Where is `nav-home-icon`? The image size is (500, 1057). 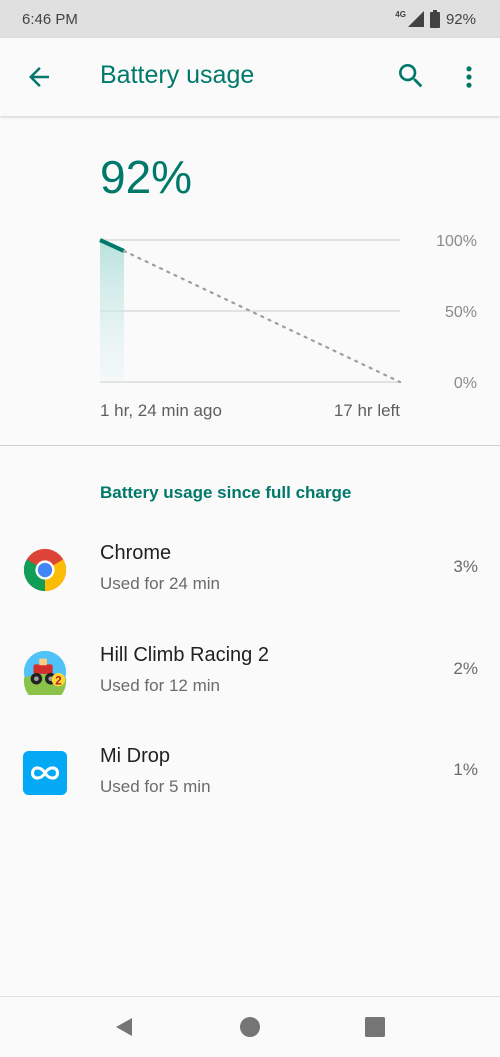 nav-home-icon is located at coordinates (250, 1027).